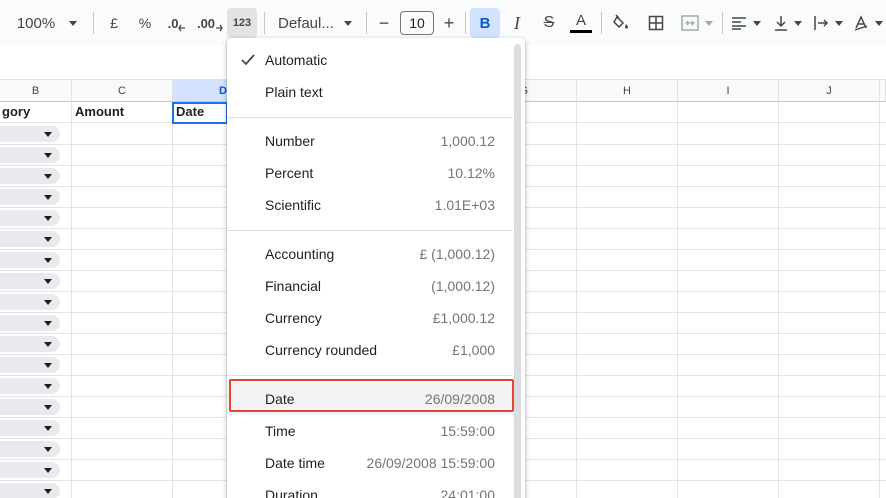 Image resolution: width=886 pixels, height=498 pixels. I want to click on menu-item-scientific: Scientific 1.01E+03, so click(370, 205).